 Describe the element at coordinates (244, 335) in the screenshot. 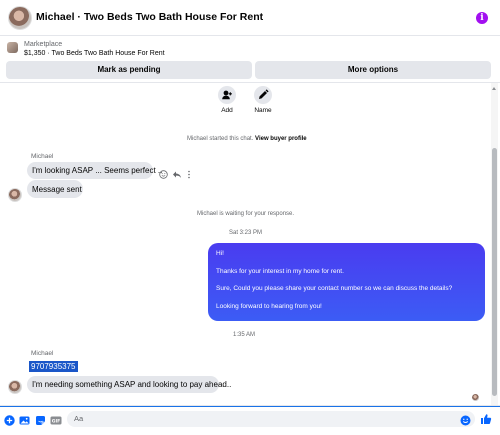

I see `timestamp: 1:35 AM` at that location.